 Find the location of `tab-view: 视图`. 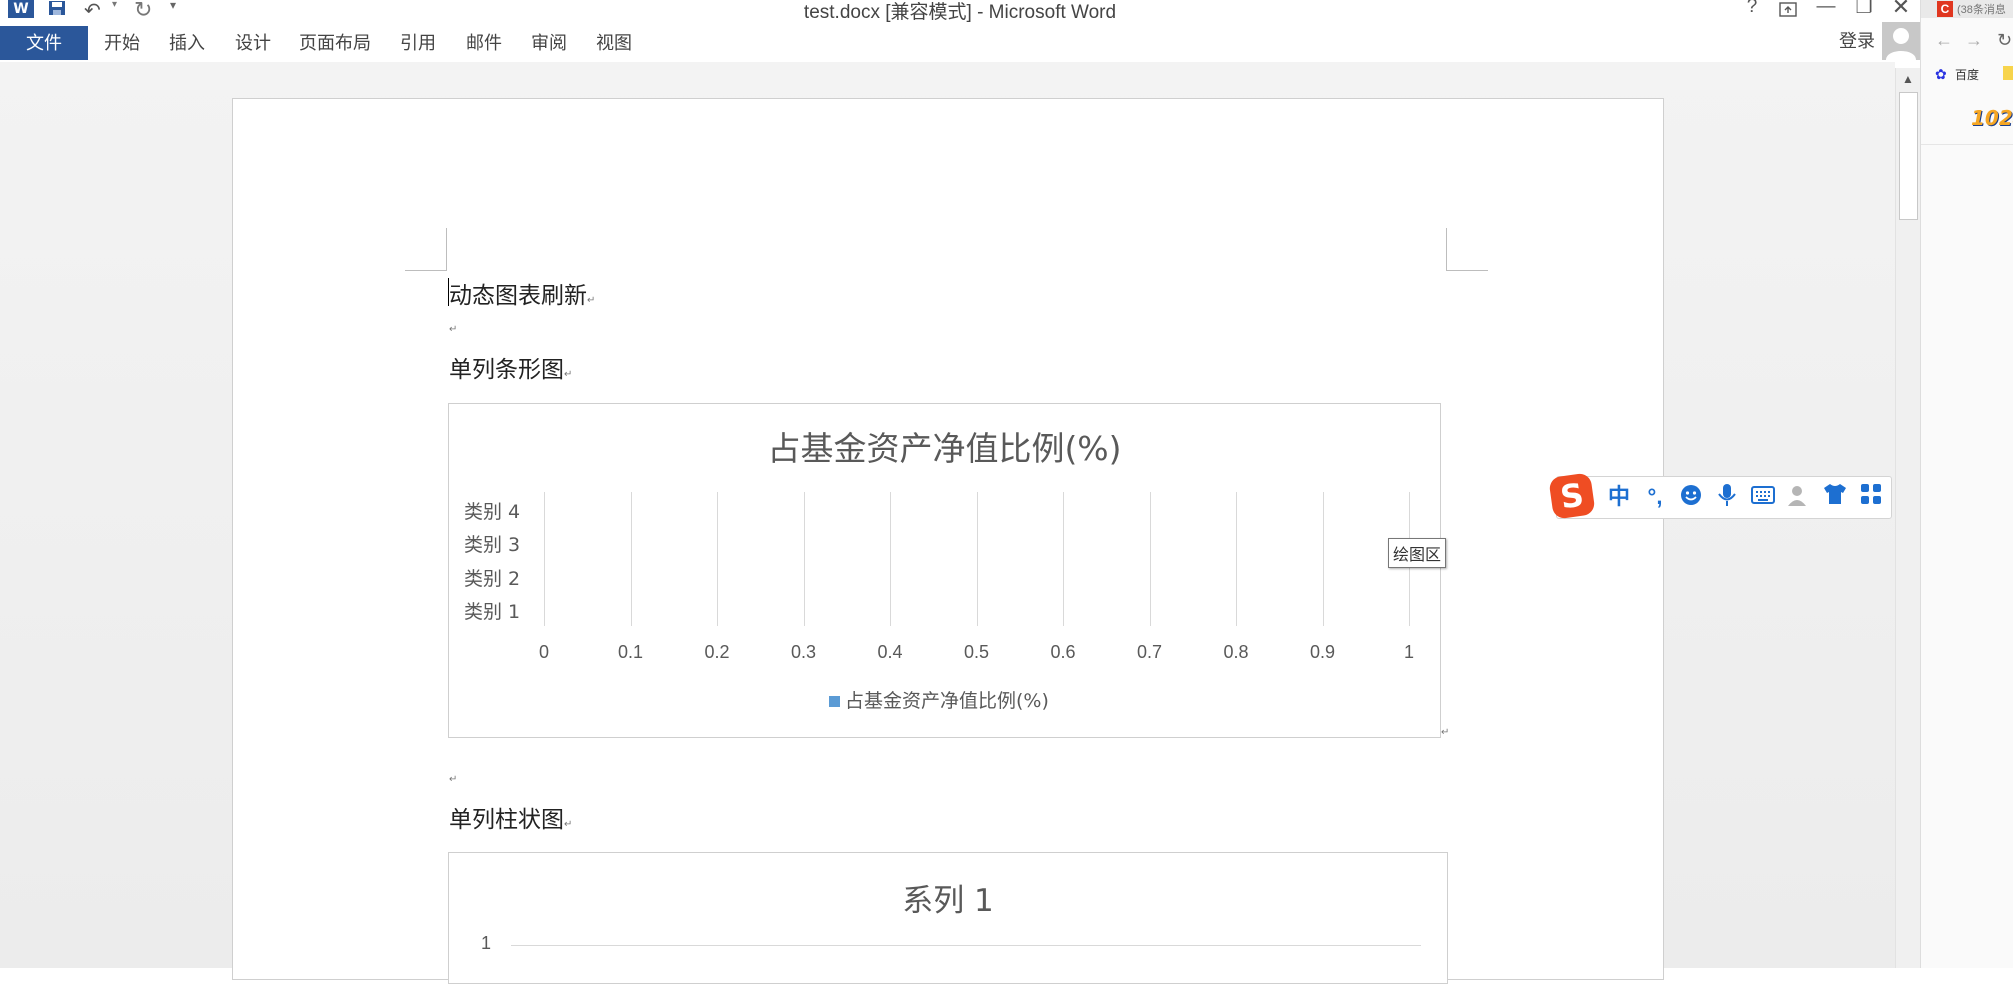

tab-view: 视图 is located at coordinates (614, 43).